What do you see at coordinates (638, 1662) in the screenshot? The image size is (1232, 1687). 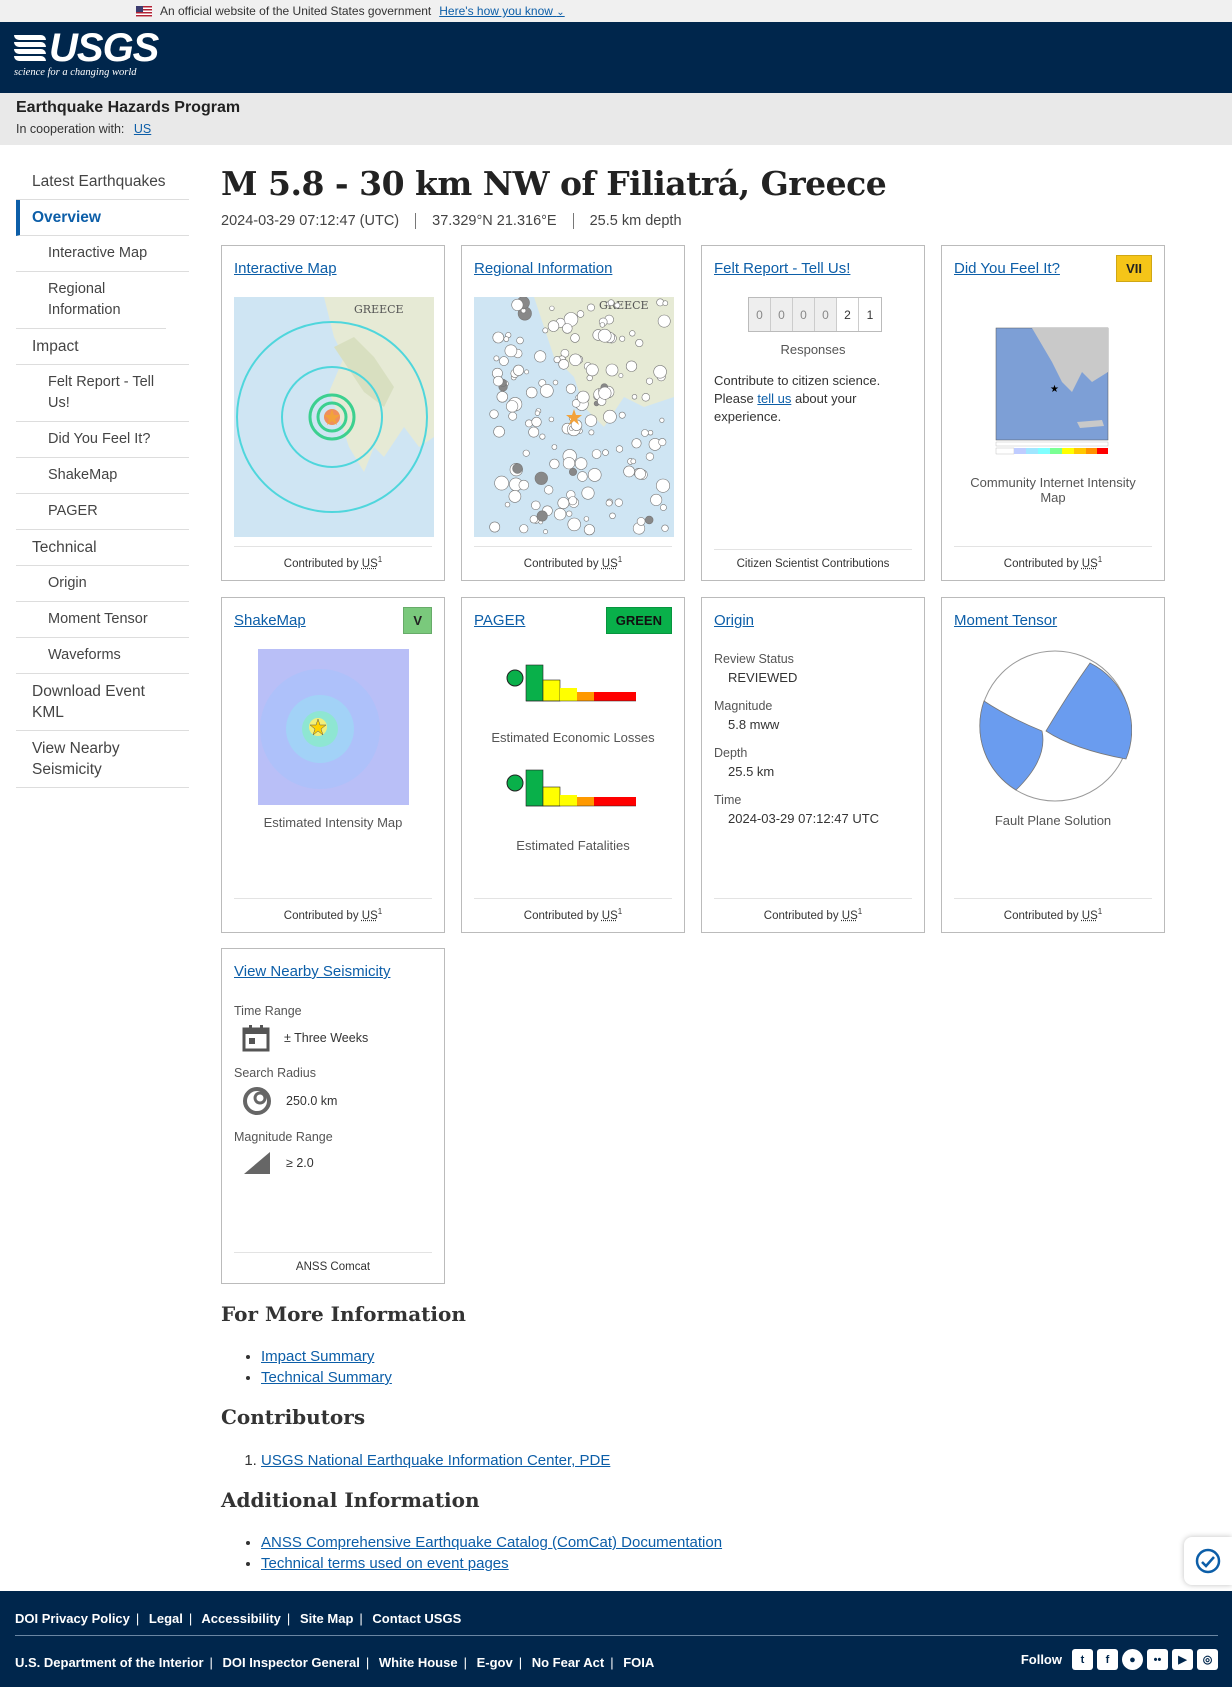 I see `foia-link: FOIA` at bounding box center [638, 1662].